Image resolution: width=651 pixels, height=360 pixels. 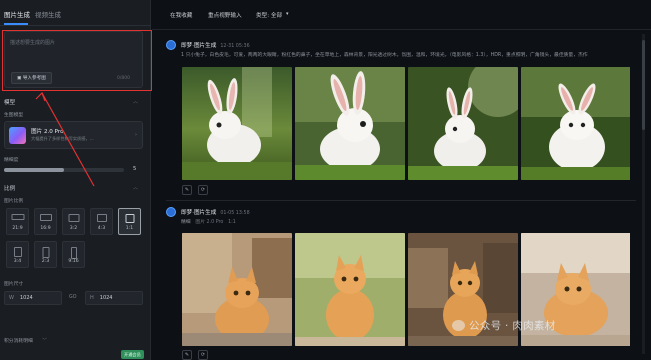 What do you see at coordinates (73, 261) in the screenshot?
I see `ratio-option-label: 9:16` at bounding box center [73, 261].